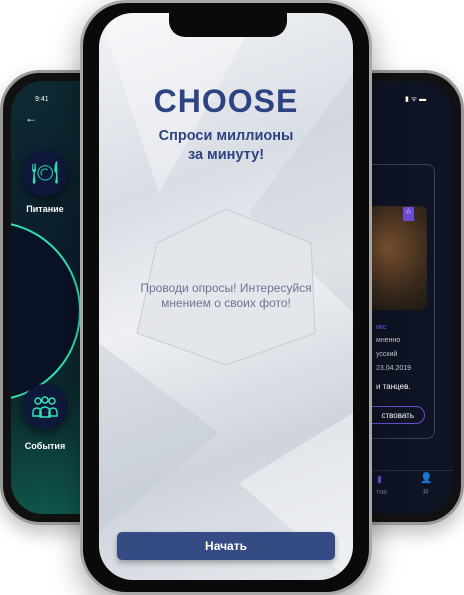  I want to click on plate-cutlery-icon: 🍽, so click(45, 173).